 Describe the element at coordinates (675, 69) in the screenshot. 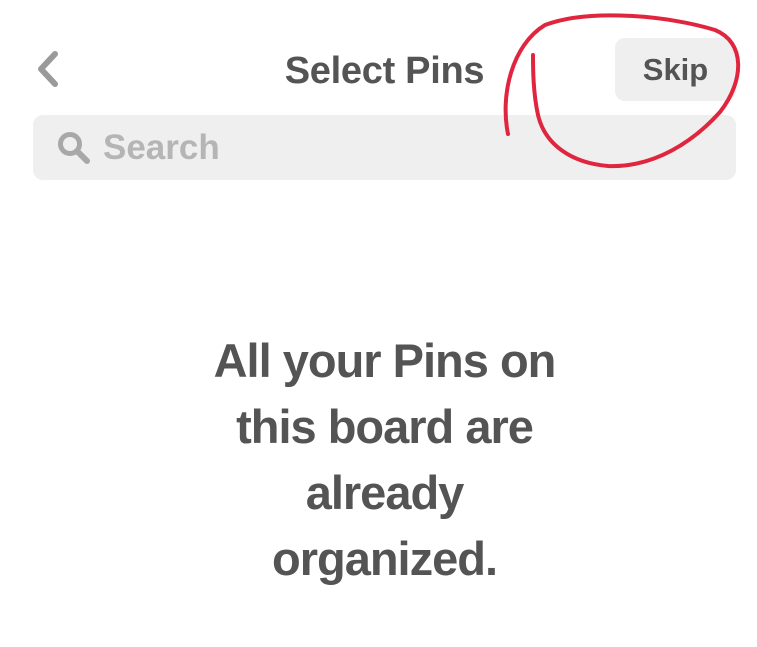

I see `skip-button: Skip` at that location.